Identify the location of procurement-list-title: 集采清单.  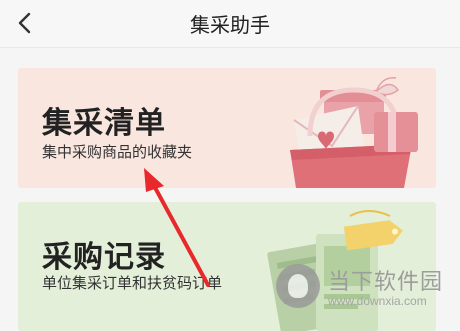
(104, 123).